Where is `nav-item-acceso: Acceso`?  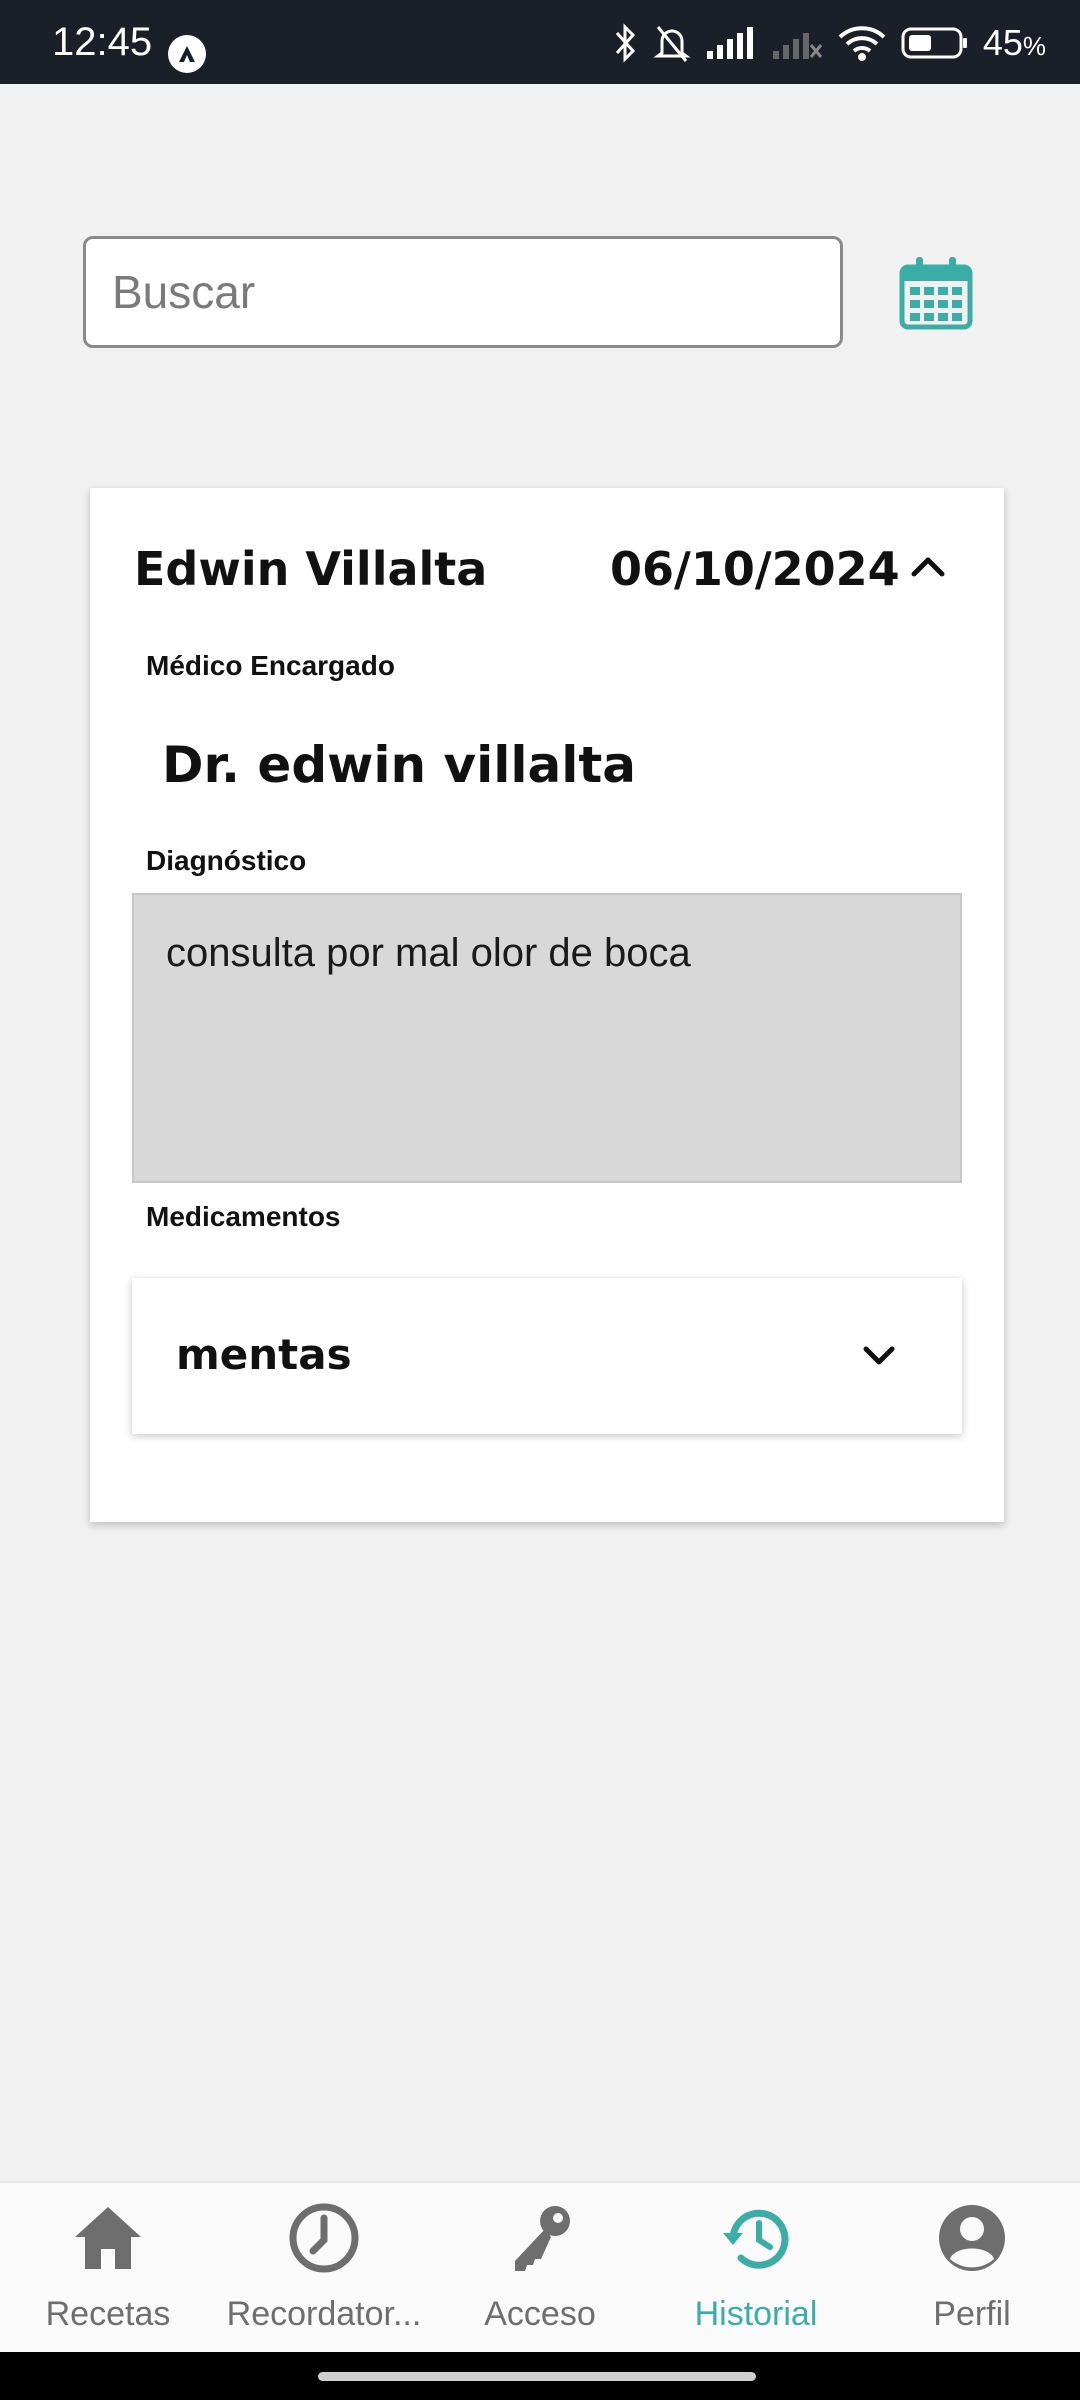 nav-item-acceso: Acceso is located at coordinates (540, 2268).